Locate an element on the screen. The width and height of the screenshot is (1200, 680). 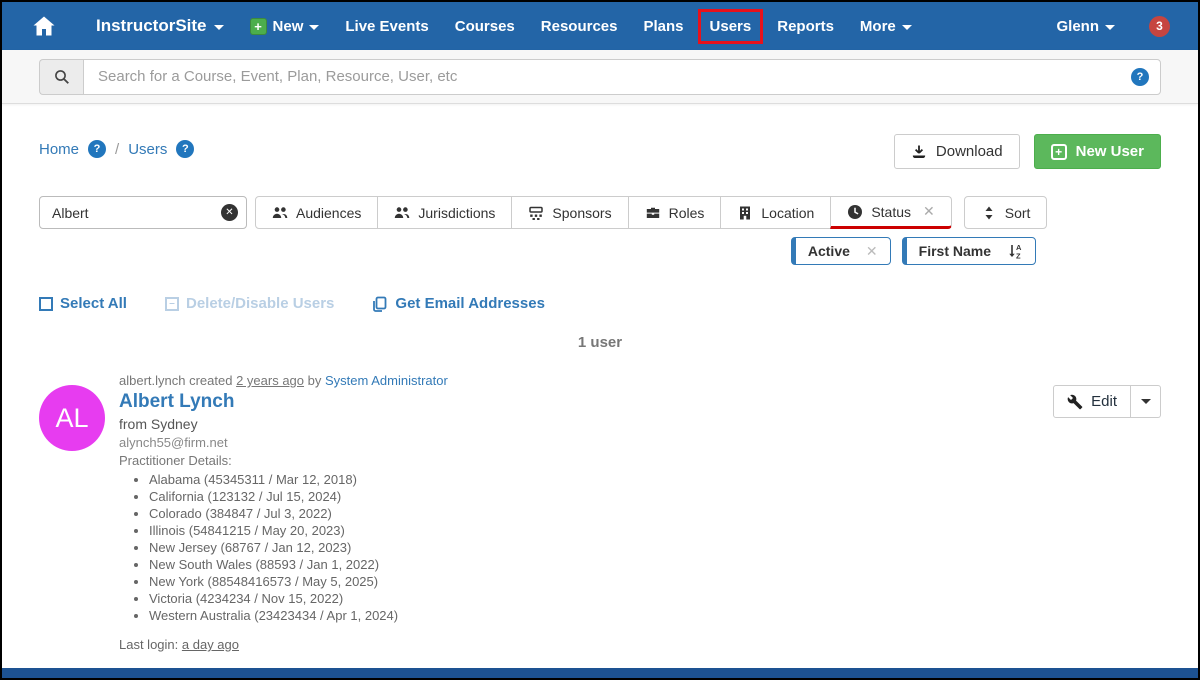
checkbox-icon is located at coordinates (46, 303).